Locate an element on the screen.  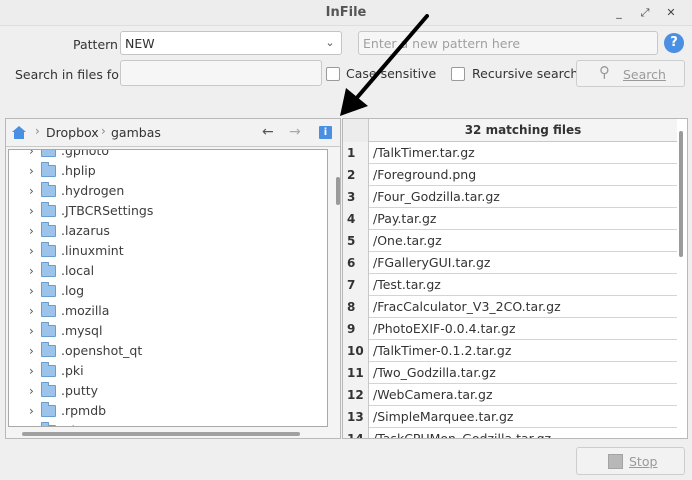
results-vertical-scrollbar is located at coordinates (681, 194).